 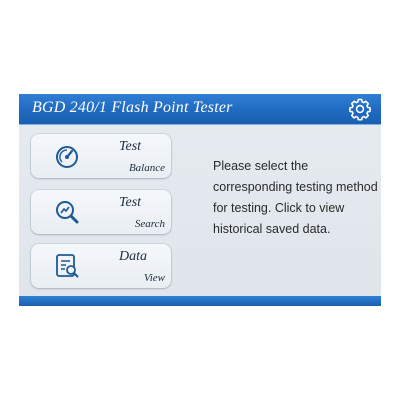 What do you see at coordinates (132, 107) in the screenshot?
I see `app-title: BGD 240/1 Flash Point Tester` at bounding box center [132, 107].